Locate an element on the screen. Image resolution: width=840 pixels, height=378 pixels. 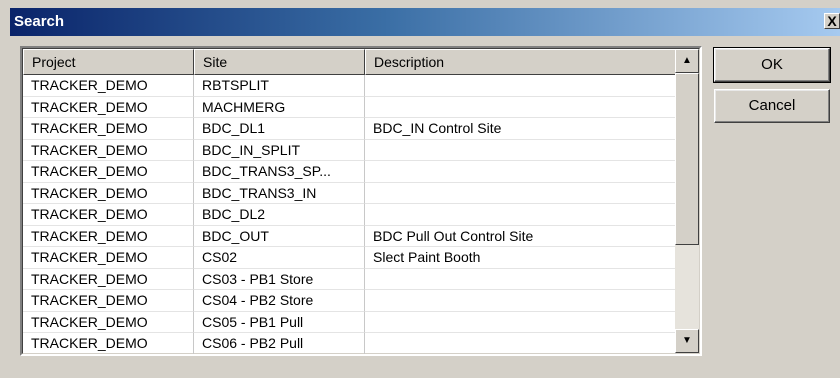
close-icon: X is located at coordinates (832, 21).